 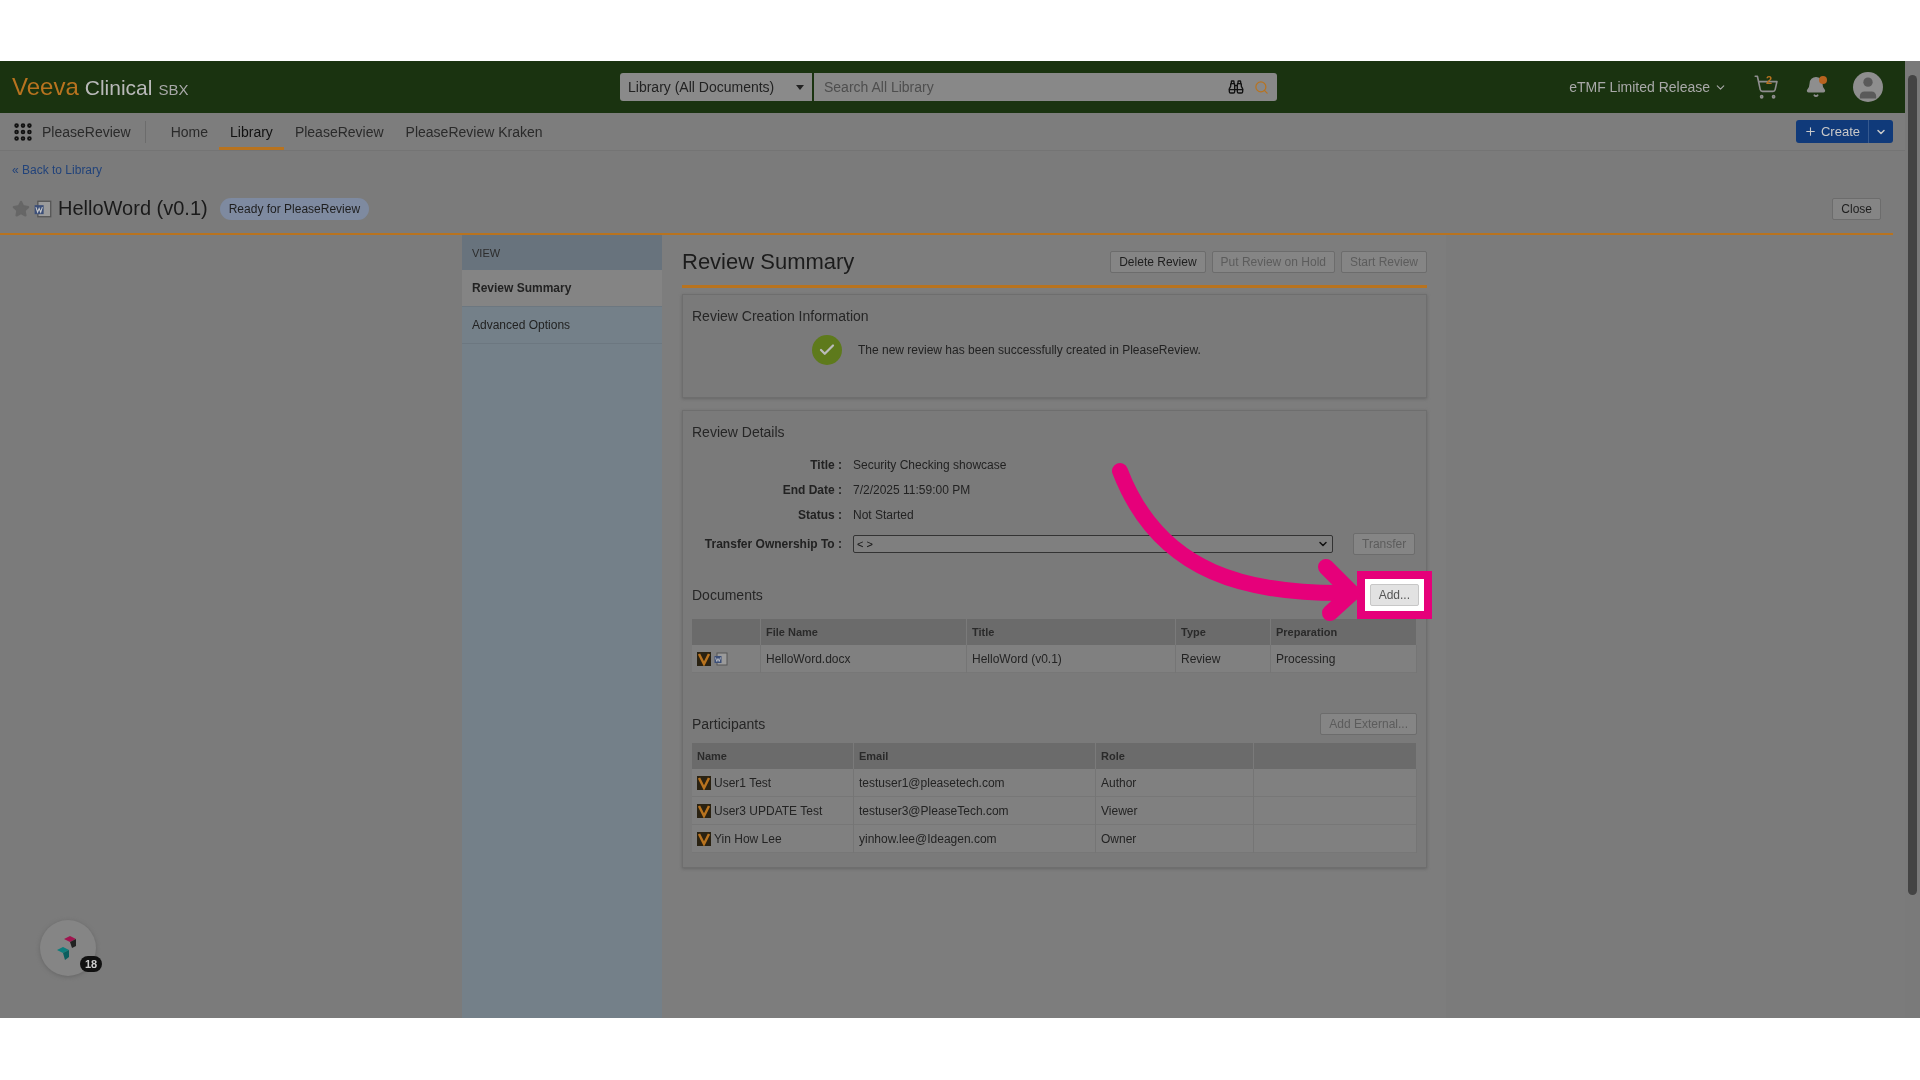 I want to click on table-header: Name, so click(x=773, y=756).